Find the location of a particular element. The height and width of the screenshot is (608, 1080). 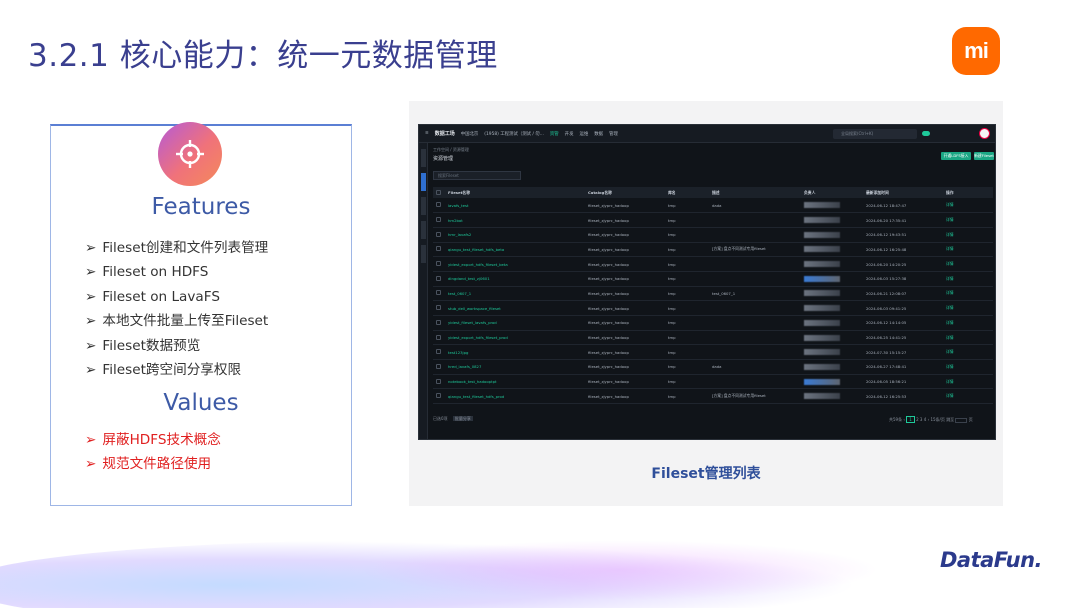

sidebar-item-active is located at coordinates (423, 182).